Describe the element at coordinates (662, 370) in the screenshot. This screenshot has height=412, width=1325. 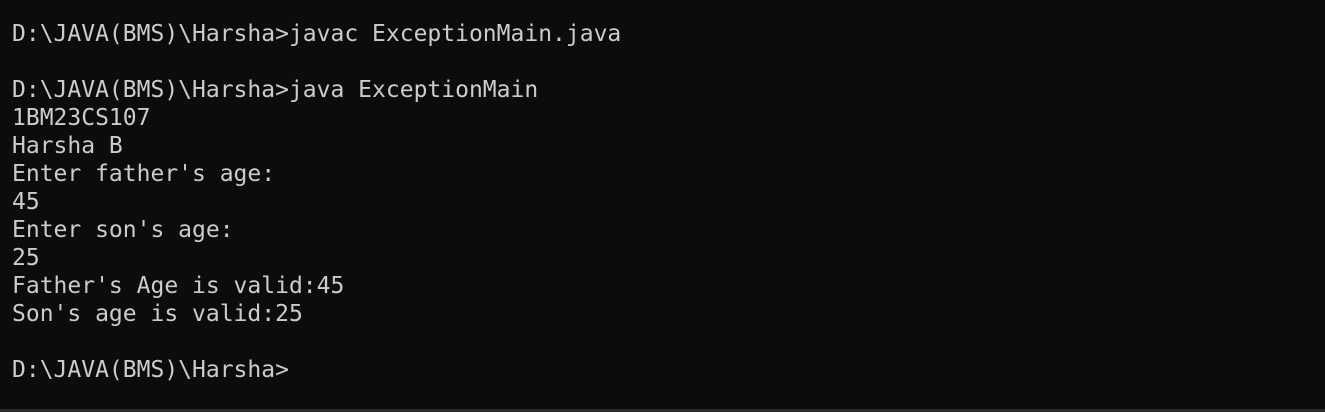
I see `terminal-line-current-prompt: D:\JAVA(BMS)\Harsha>` at that location.